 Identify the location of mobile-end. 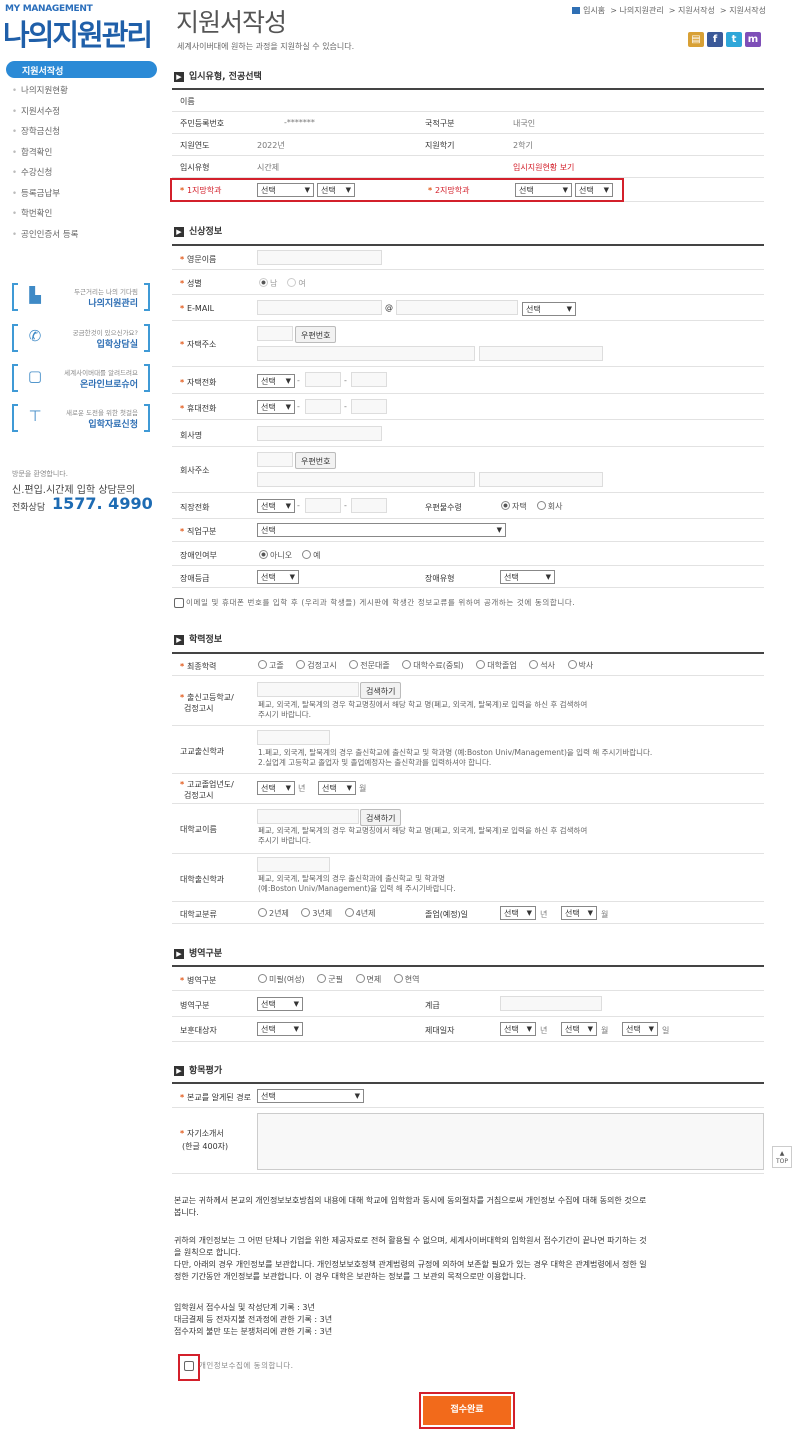
(369, 406).